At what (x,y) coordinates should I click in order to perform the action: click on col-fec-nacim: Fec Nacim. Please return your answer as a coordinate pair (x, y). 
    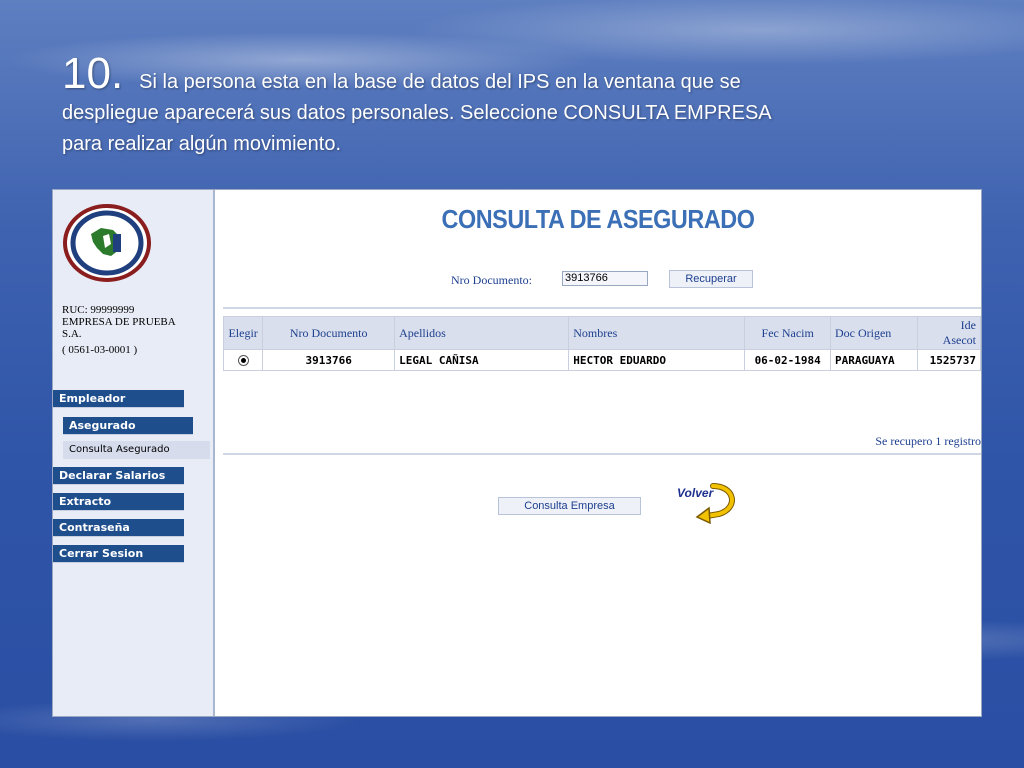
    Looking at the image, I should click on (787, 333).